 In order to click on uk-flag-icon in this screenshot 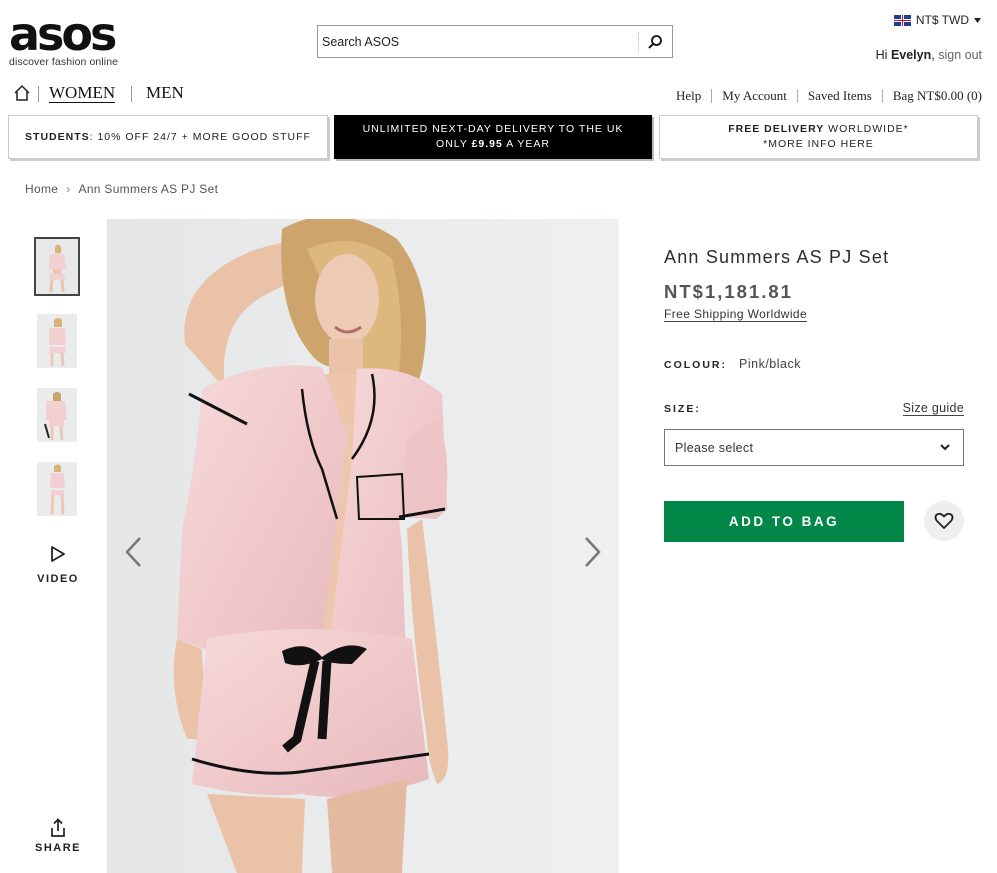, I will do `click(902, 20)`.